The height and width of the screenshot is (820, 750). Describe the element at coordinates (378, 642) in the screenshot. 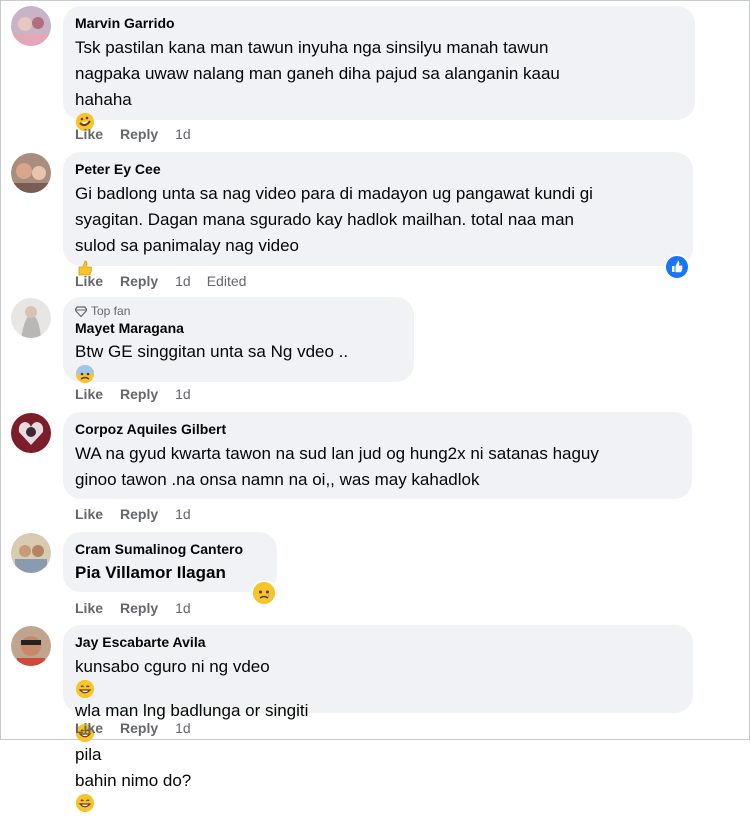

I see `comment-author: Jay Escabarte Avila` at that location.